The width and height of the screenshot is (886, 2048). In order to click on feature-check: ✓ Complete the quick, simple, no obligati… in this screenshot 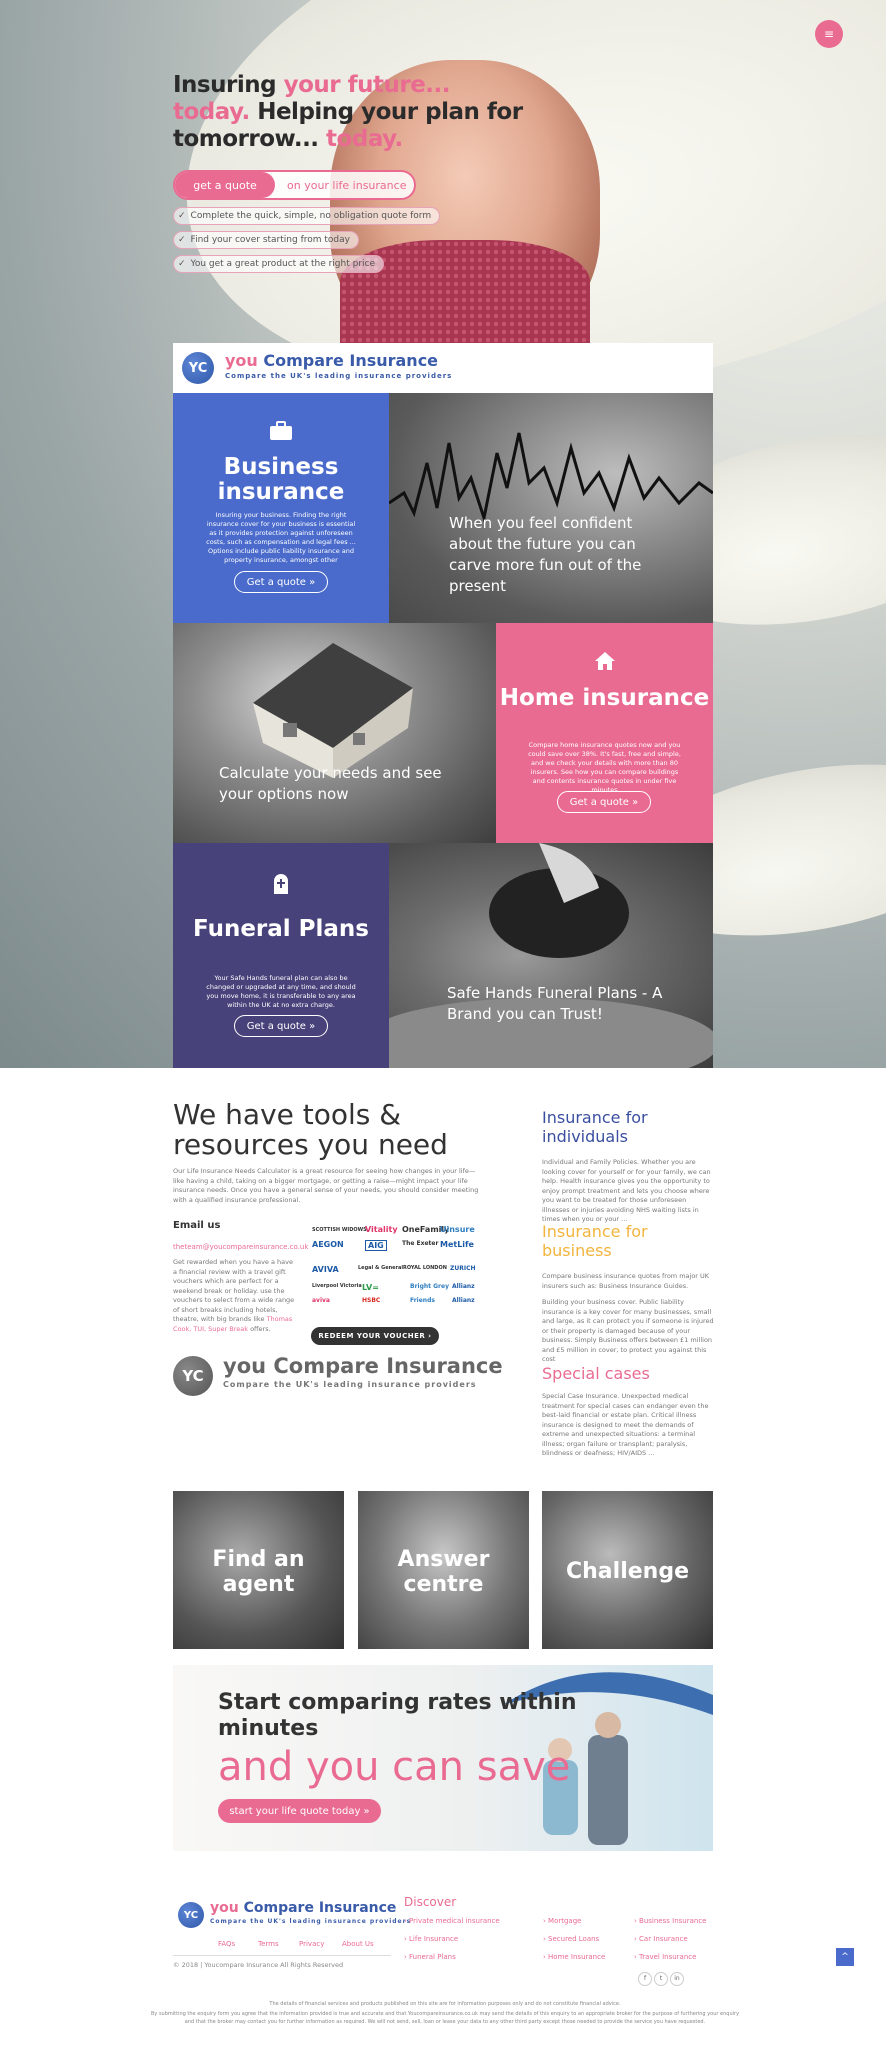, I will do `click(307, 216)`.